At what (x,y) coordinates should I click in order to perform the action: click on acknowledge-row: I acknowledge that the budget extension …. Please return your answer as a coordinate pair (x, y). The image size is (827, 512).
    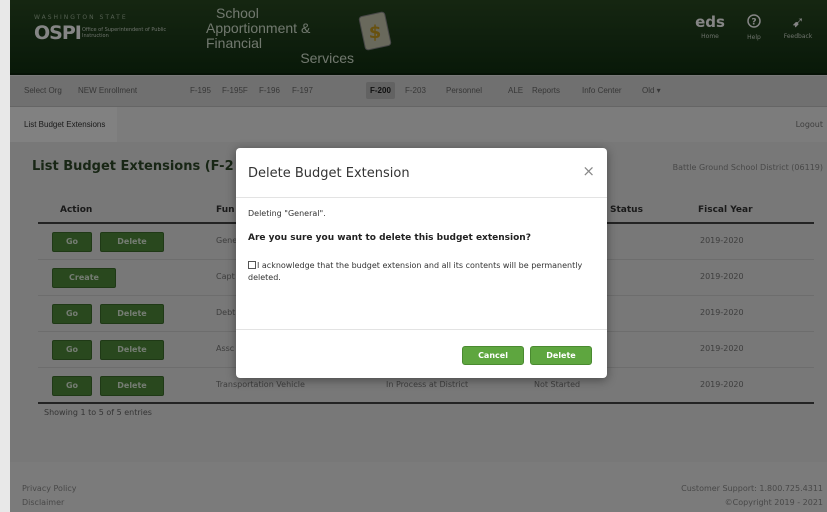
    Looking at the image, I should click on (420, 272).